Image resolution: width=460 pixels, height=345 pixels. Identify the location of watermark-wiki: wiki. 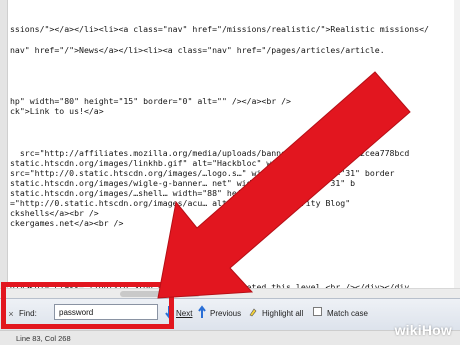
(408, 330).